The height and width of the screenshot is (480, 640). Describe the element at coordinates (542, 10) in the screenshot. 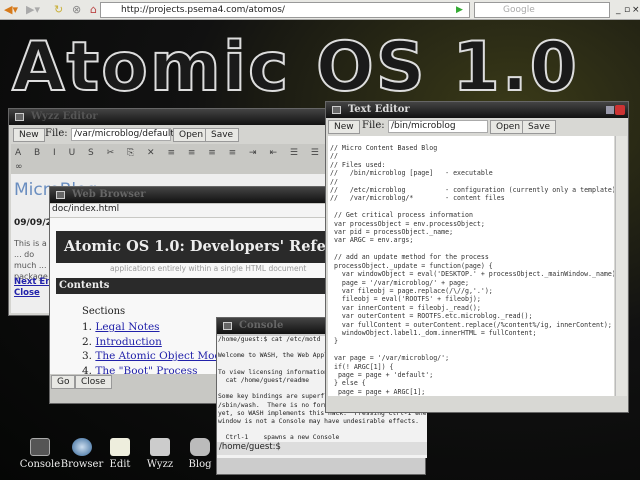

I see `search-input: Google` at that location.